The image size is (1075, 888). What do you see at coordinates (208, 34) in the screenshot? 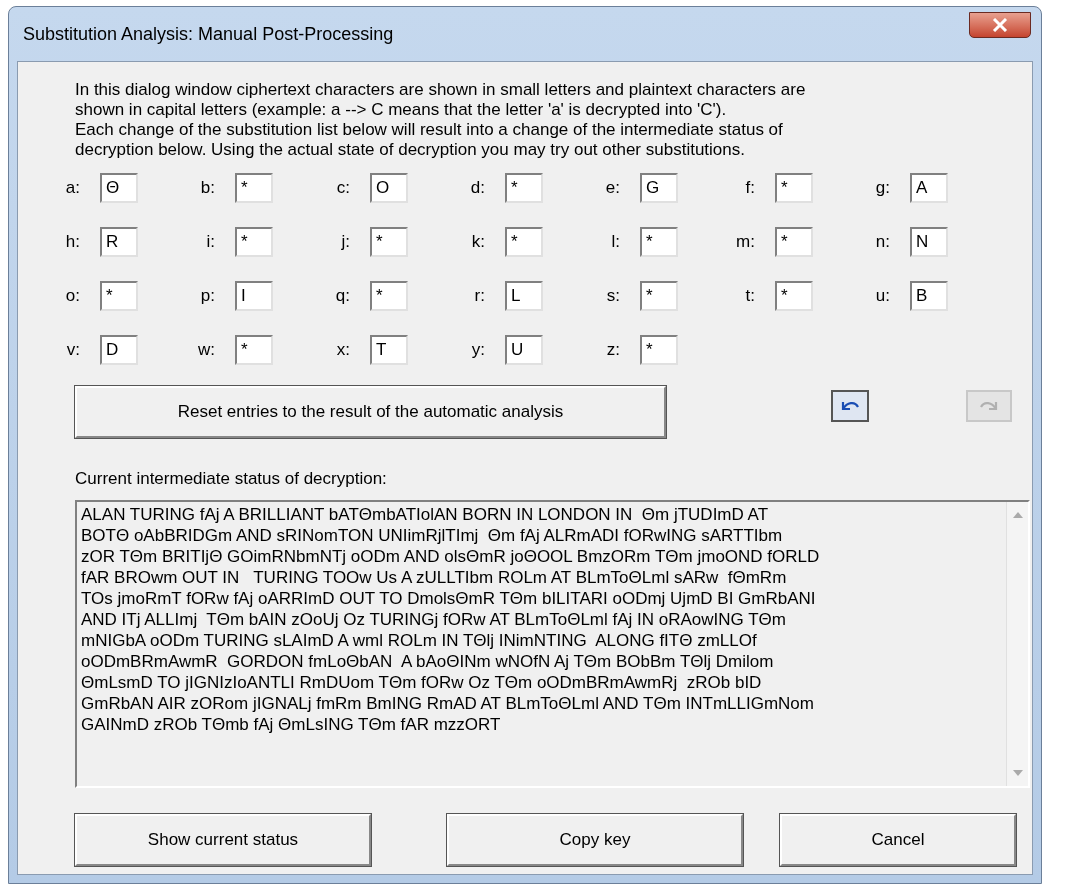
I see `window-title: Substitution Analysis: Manual Post-Processing` at bounding box center [208, 34].